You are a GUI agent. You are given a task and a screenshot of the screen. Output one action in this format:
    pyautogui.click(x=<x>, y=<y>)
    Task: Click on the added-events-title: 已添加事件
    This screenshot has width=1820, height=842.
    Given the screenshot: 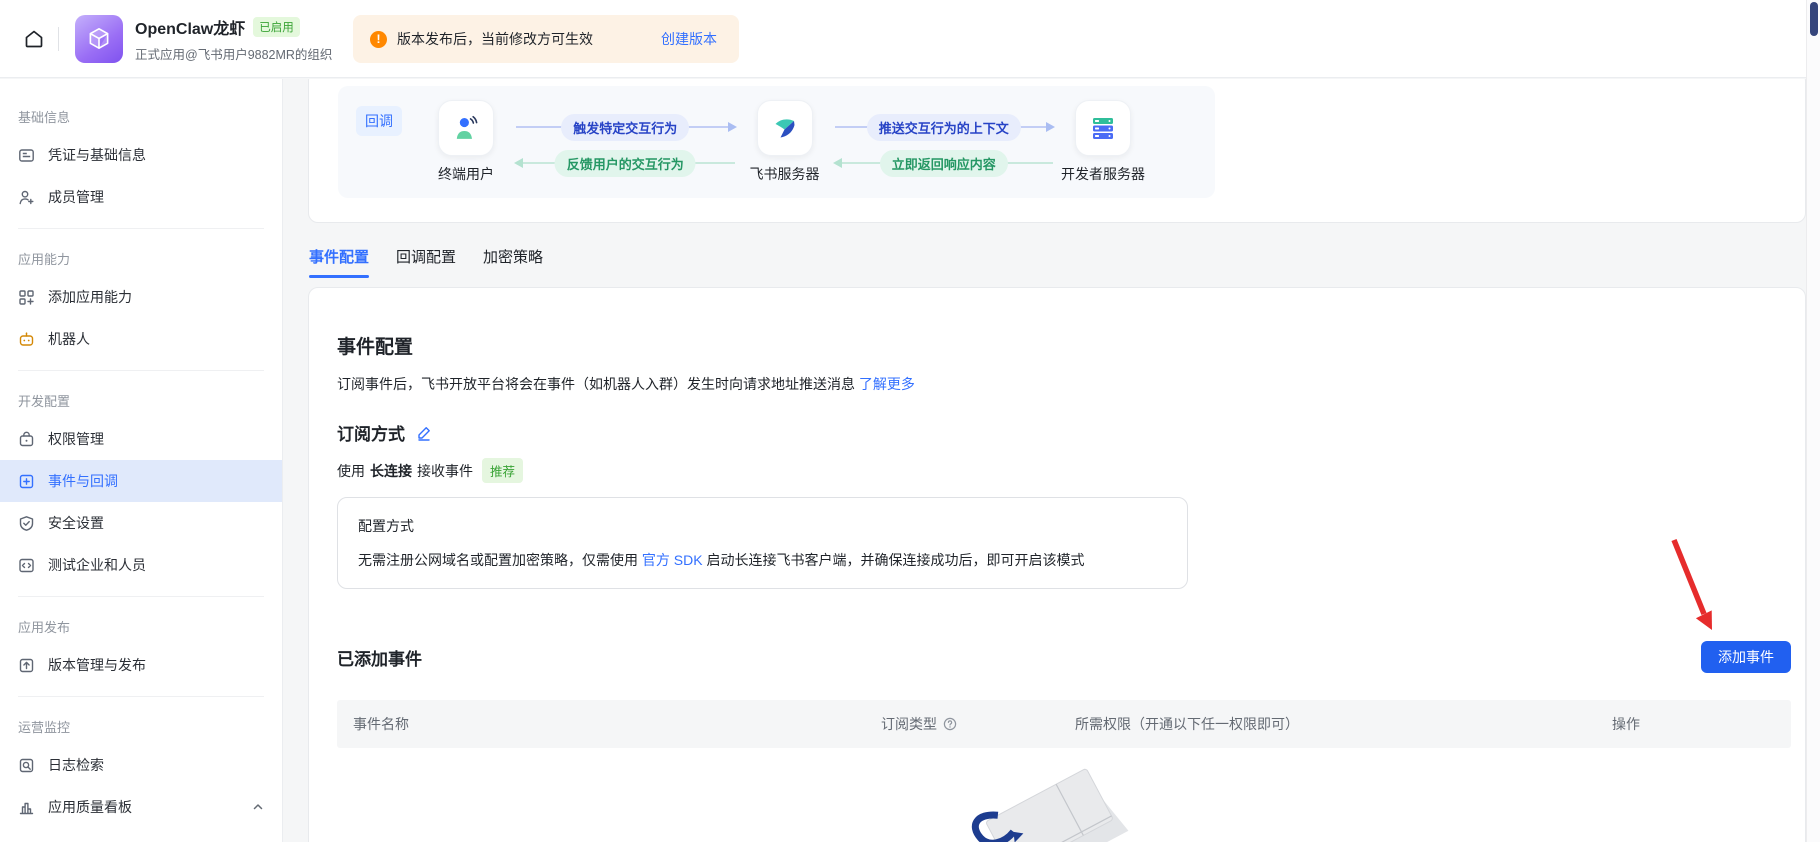 What is the action you would take?
    pyautogui.click(x=379, y=659)
    